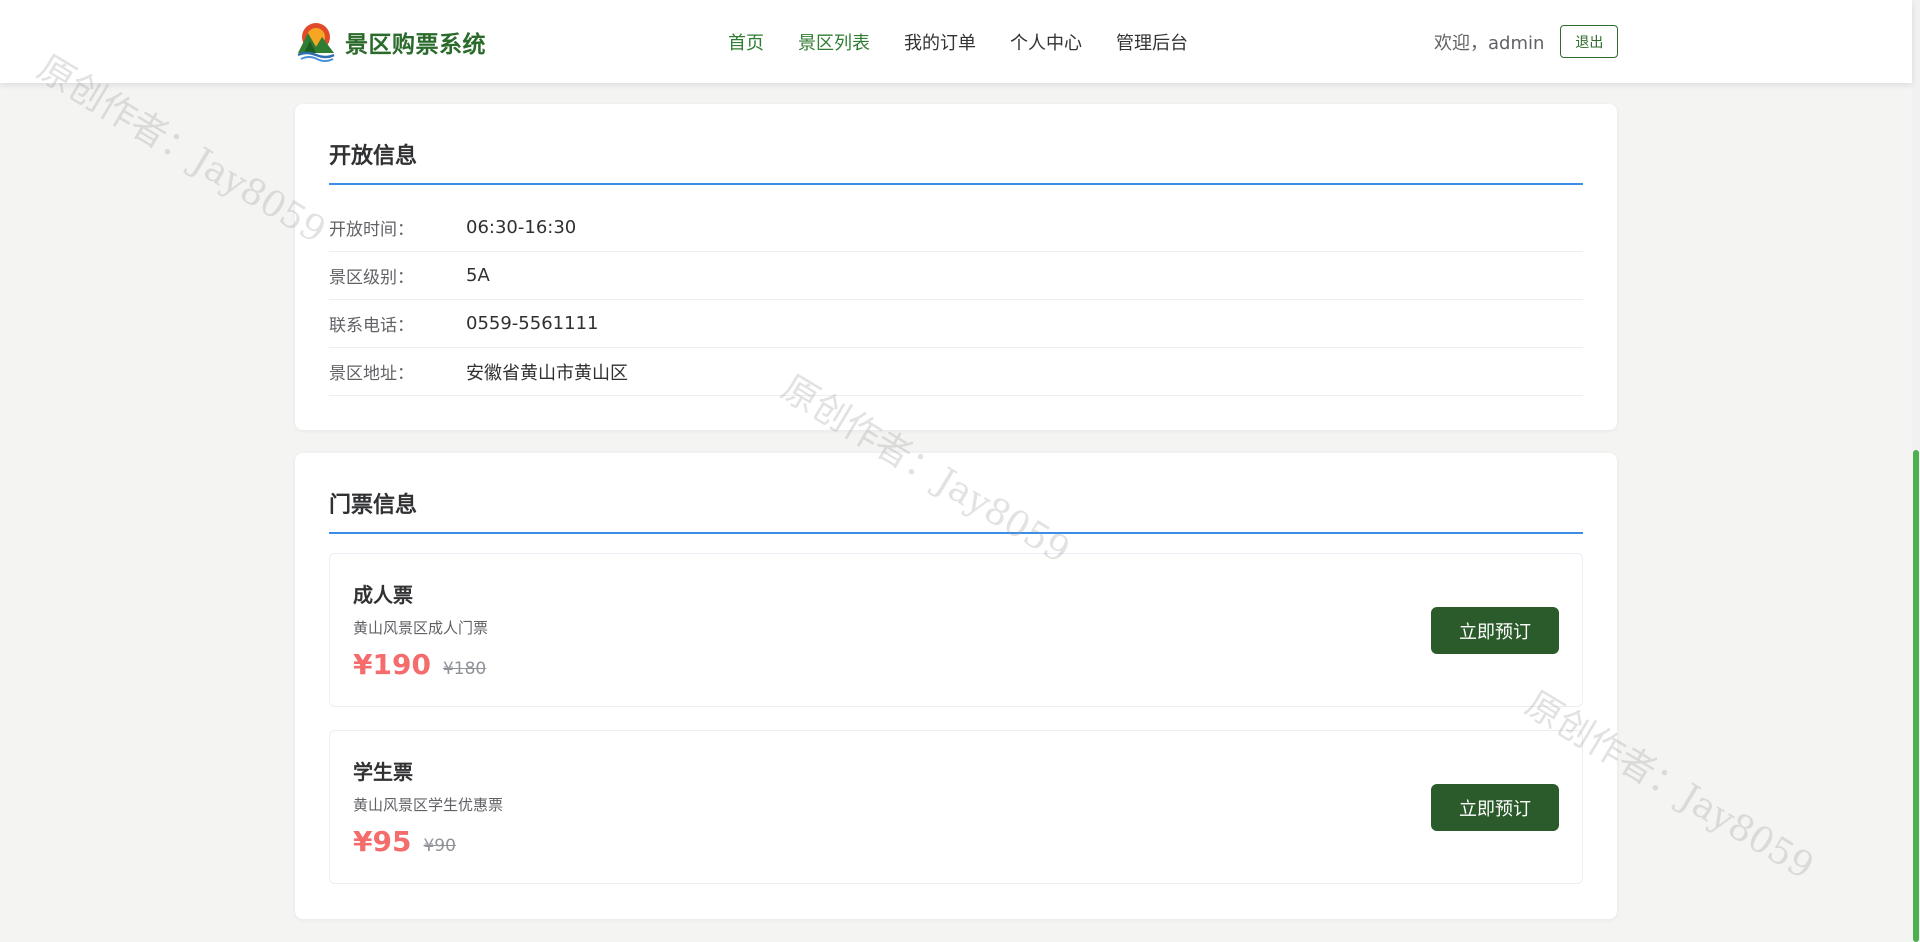 The image size is (1920, 942). What do you see at coordinates (956, 160) in the screenshot?
I see `open-info-title: 开放信息` at bounding box center [956, 160].